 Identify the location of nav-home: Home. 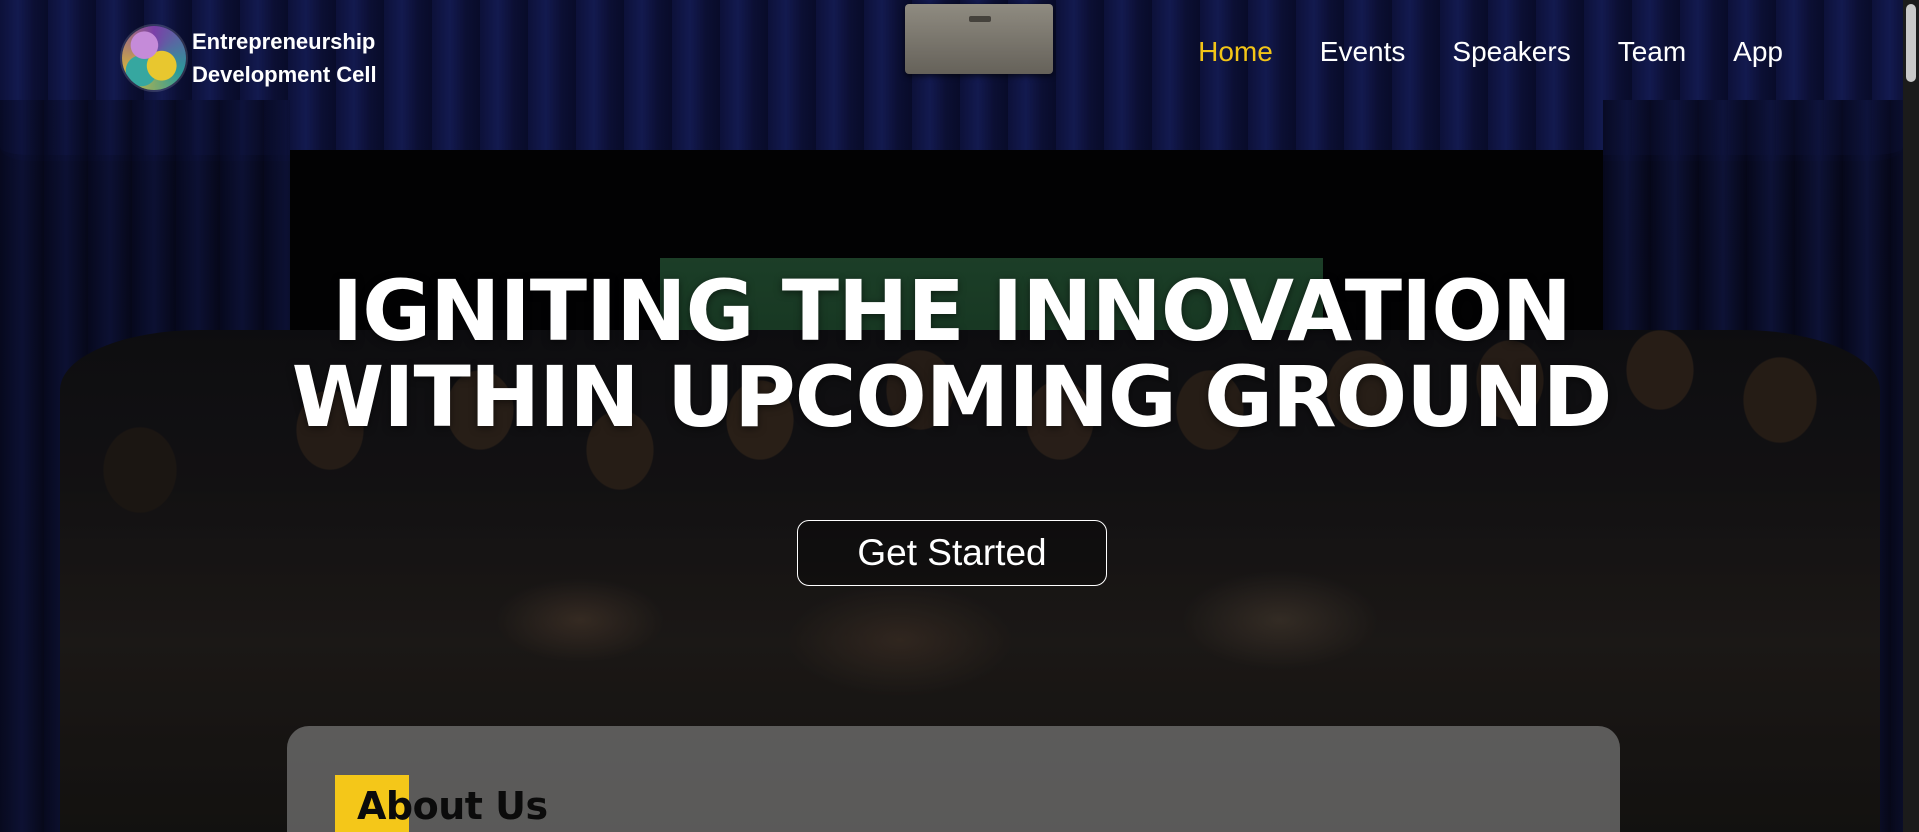
(1235, 52).